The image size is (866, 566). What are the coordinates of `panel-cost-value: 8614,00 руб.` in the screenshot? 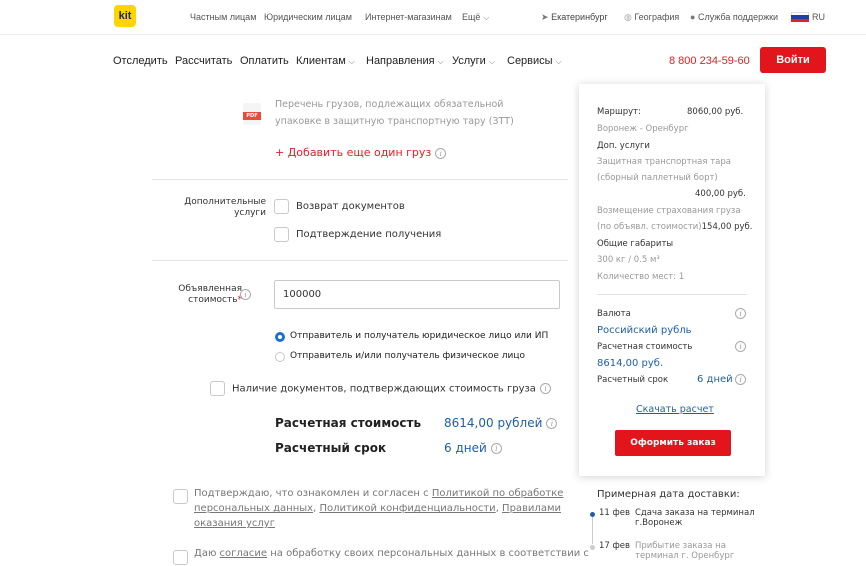 It's located at (630, 363).